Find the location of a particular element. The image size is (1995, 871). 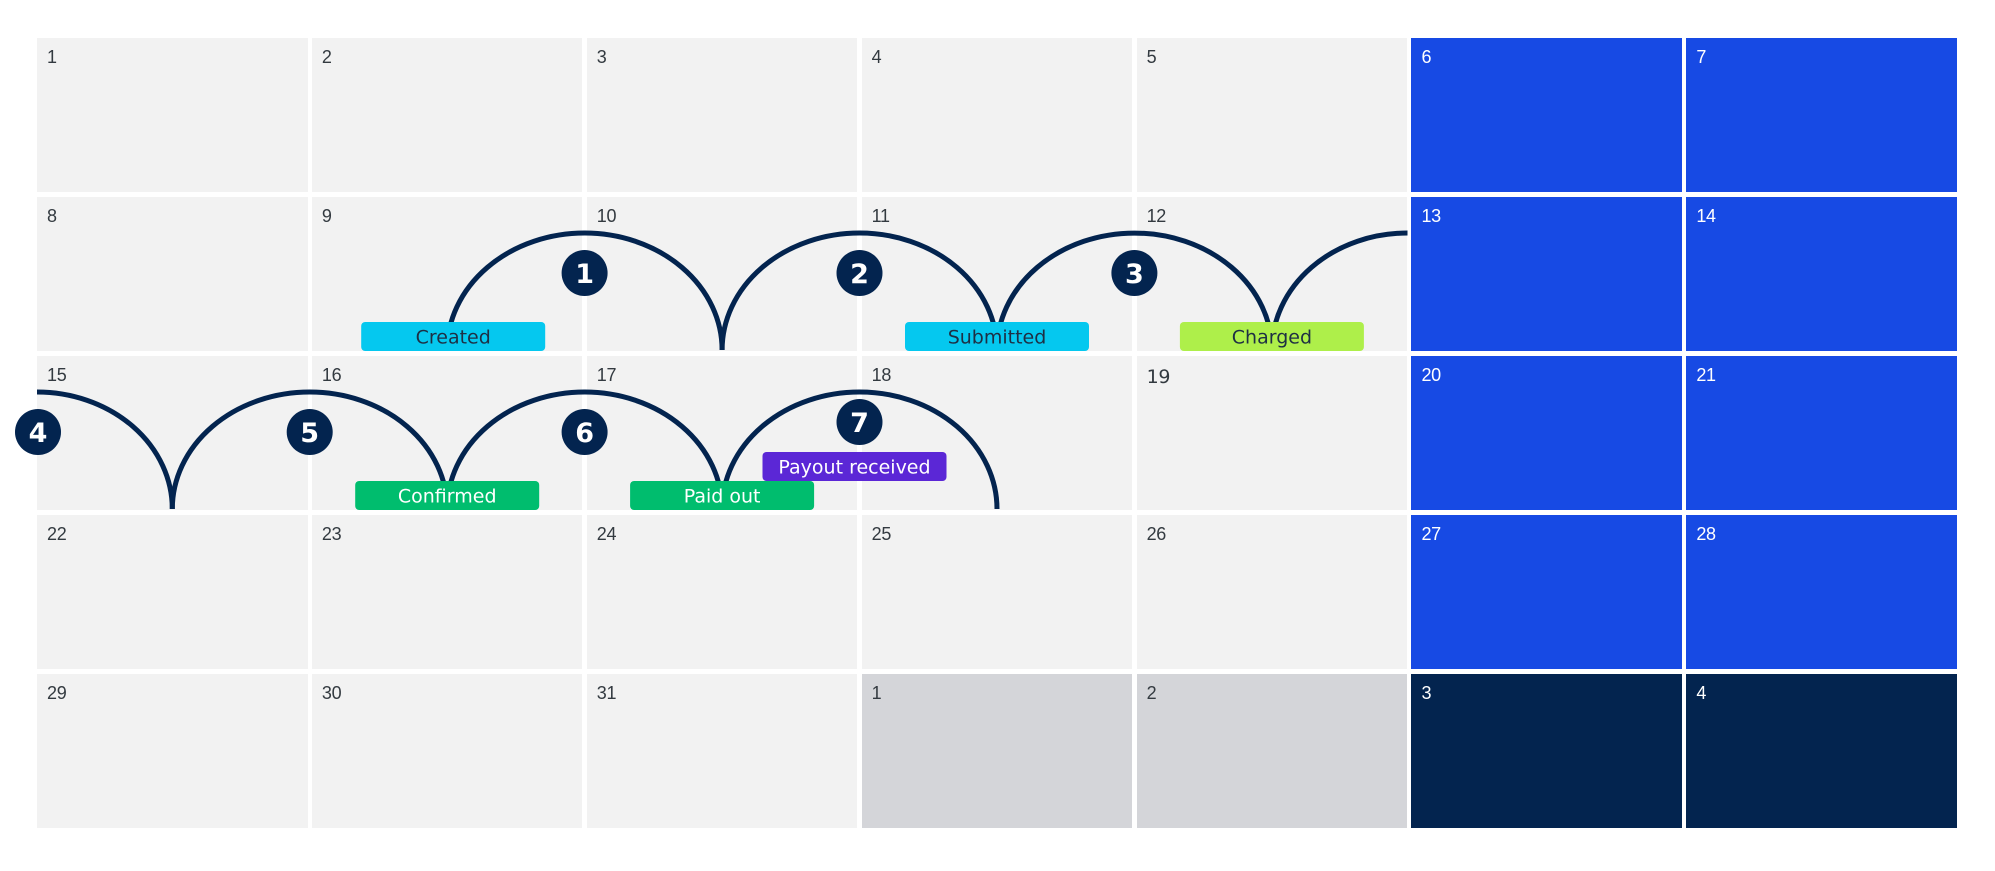

day-number: 21 is located at coordinates (1706, 375).